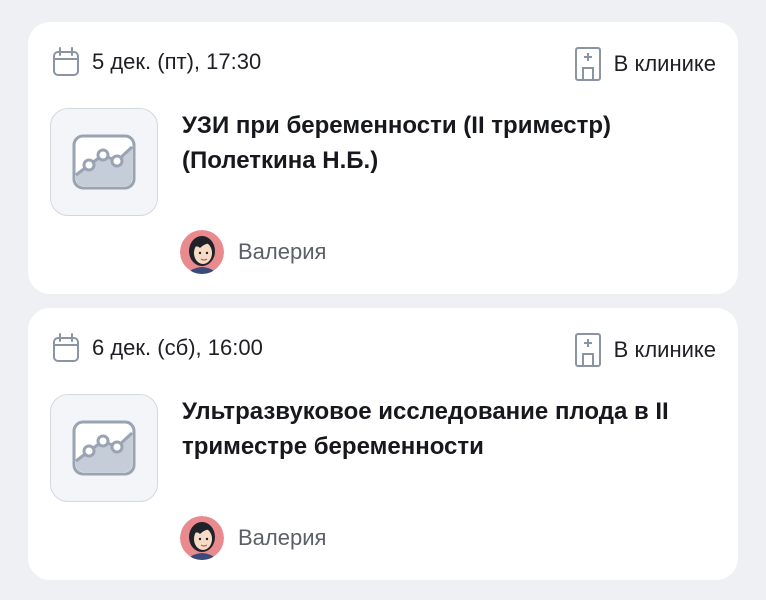 This screenshot has height=600, width=766. Describe the element at coordinates (396, 125) in the screenshot. I see `service-title-line: УЗИ при беременности (II триместр)` at that location.